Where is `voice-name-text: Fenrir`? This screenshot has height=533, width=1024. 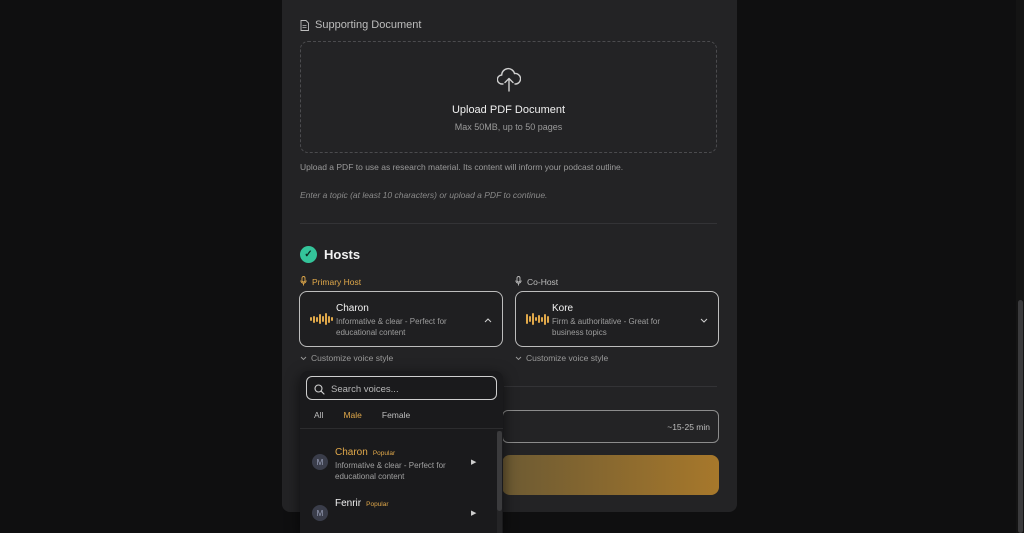
voice-name-text: Fenrir is located at coordinates (348, 503).